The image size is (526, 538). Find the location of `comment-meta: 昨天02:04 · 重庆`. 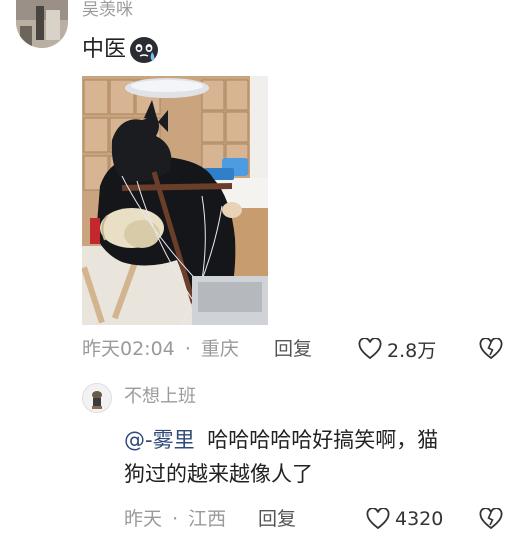

comment-meta: 昨天02:04 · 重庆 is located at coordinates (160, 349).